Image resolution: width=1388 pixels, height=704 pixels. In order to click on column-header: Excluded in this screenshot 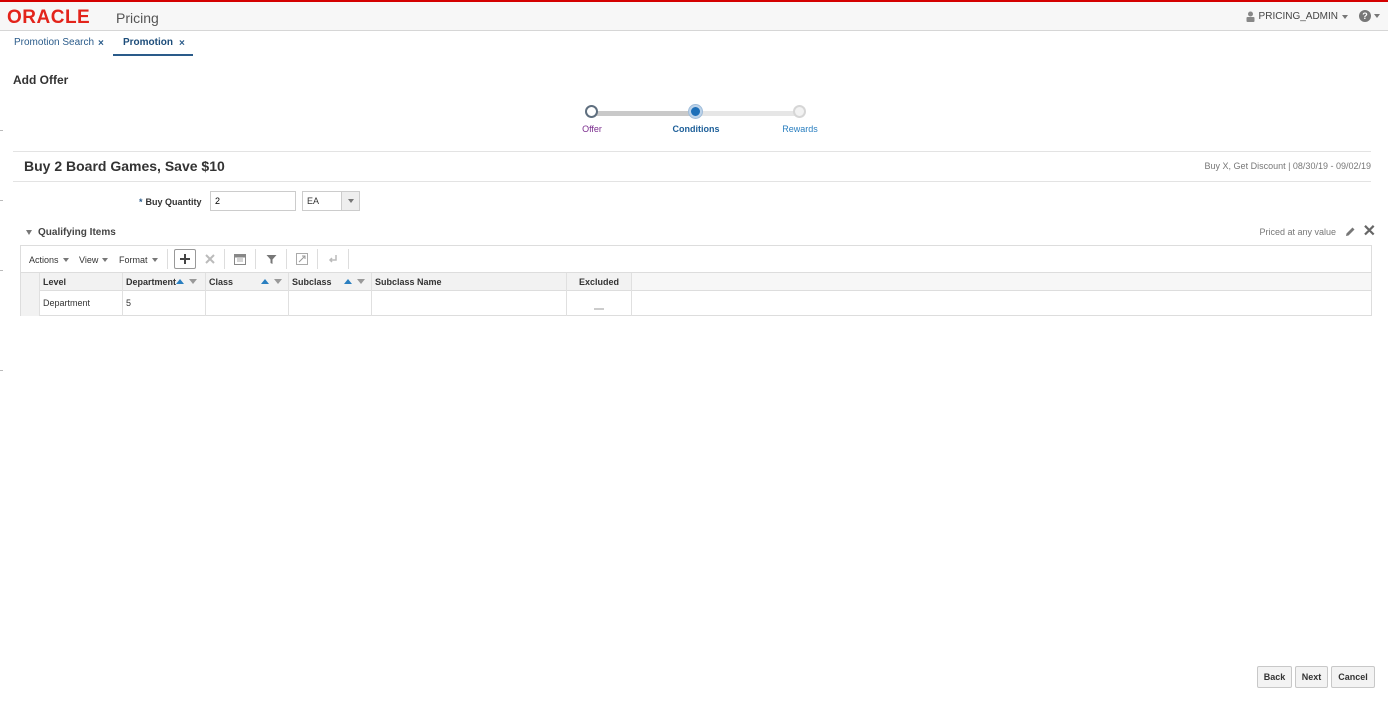, I will do `click(599, 282)`.